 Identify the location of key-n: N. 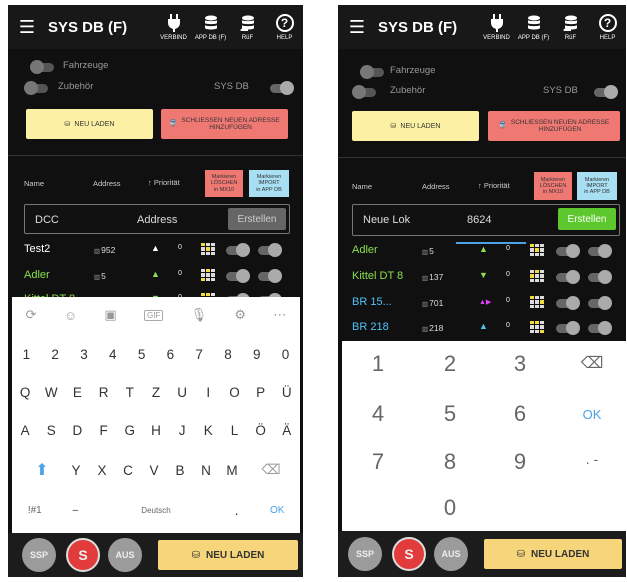
(206, 470).